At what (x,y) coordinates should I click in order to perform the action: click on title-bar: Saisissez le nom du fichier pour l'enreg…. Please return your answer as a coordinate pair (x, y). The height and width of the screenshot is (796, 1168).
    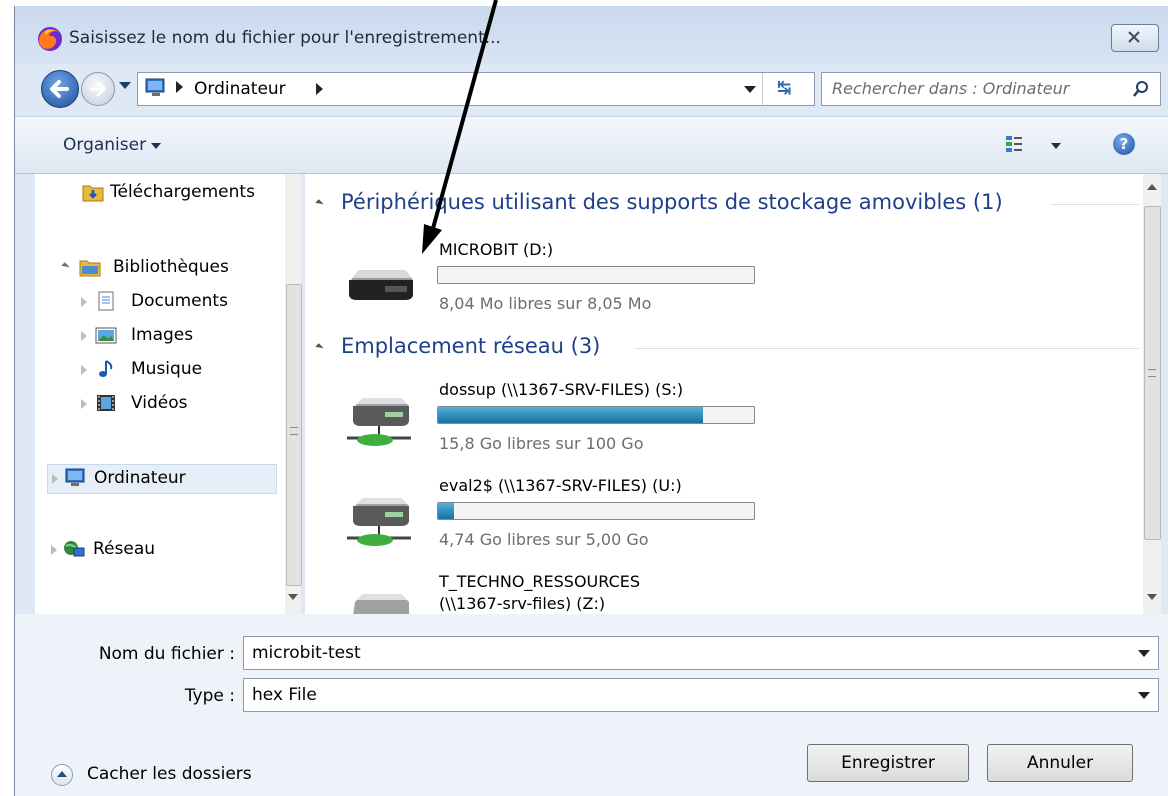
    Looking at the image, I should click on (591, 35).